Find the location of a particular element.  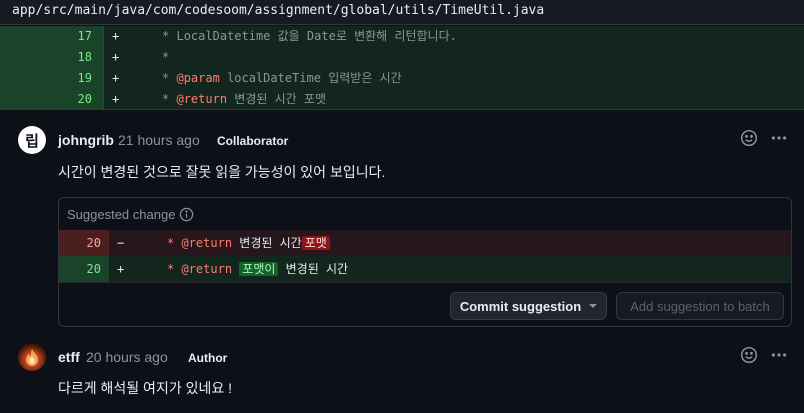

code-content: * LocalDatetime 값을 Date로 변환해 리턴합니다. is located at coordinates (309, 36).